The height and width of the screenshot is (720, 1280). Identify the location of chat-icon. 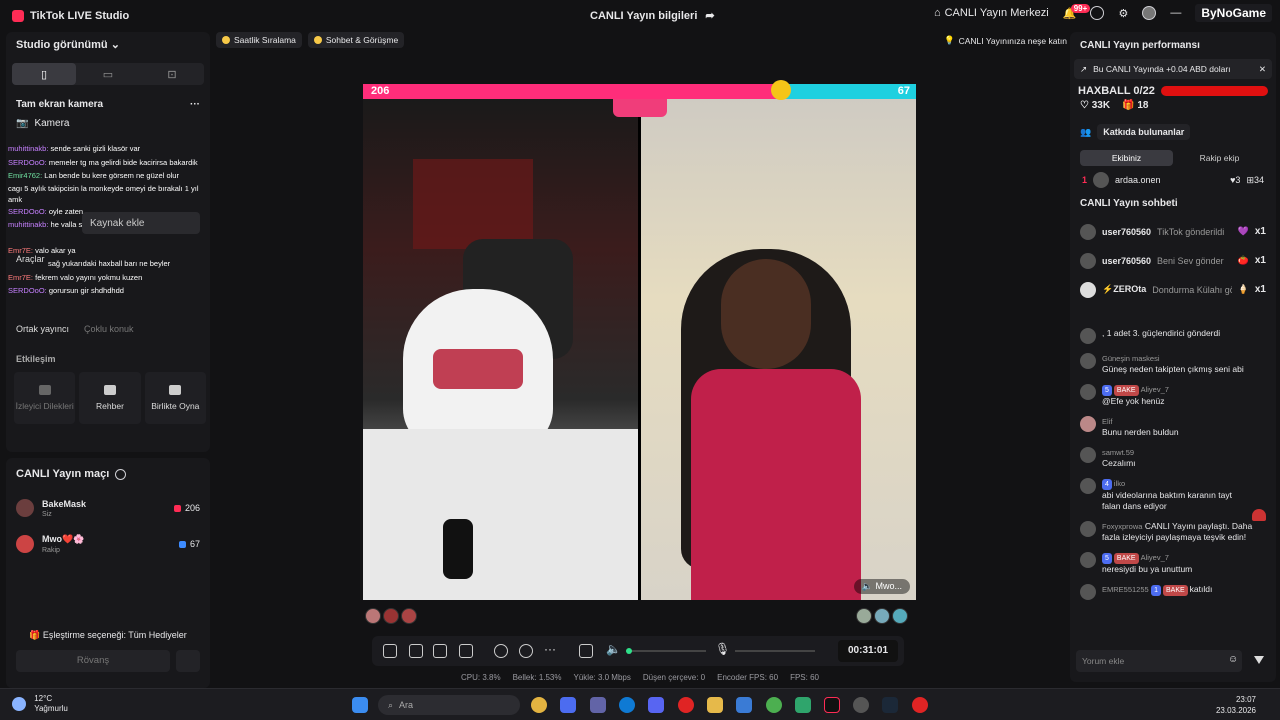
(317, 40).